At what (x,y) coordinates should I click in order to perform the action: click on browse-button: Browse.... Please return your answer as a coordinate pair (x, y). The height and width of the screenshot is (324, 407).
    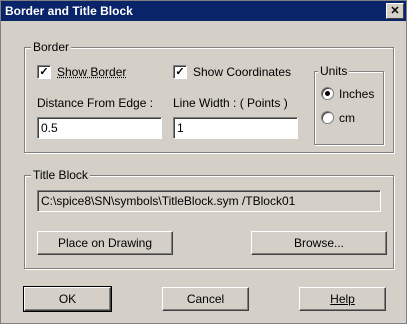
    Looking at the image, I should click on (319, 243).